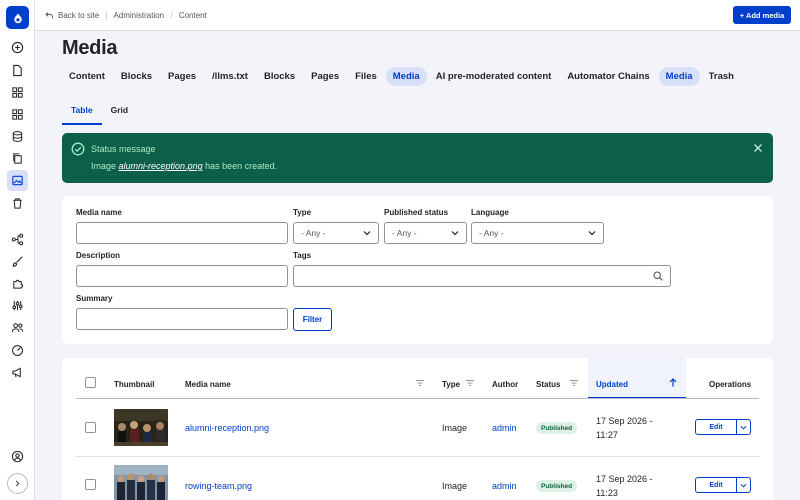 Image resolution: width=800 pixels, height=500 pixels. What do you see at coordinates (404, 233) in the screenshot?
I see `published-status-value: - Any -` at bounding box center [404, 233].